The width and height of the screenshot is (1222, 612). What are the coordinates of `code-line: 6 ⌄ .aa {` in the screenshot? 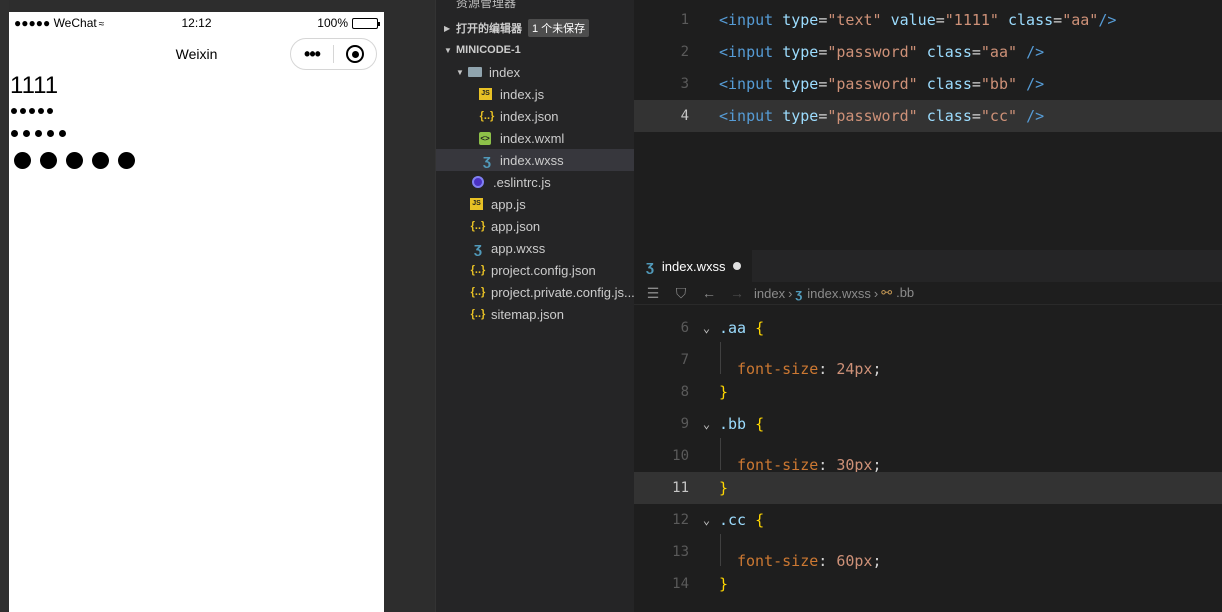 It's located at (928, 328).